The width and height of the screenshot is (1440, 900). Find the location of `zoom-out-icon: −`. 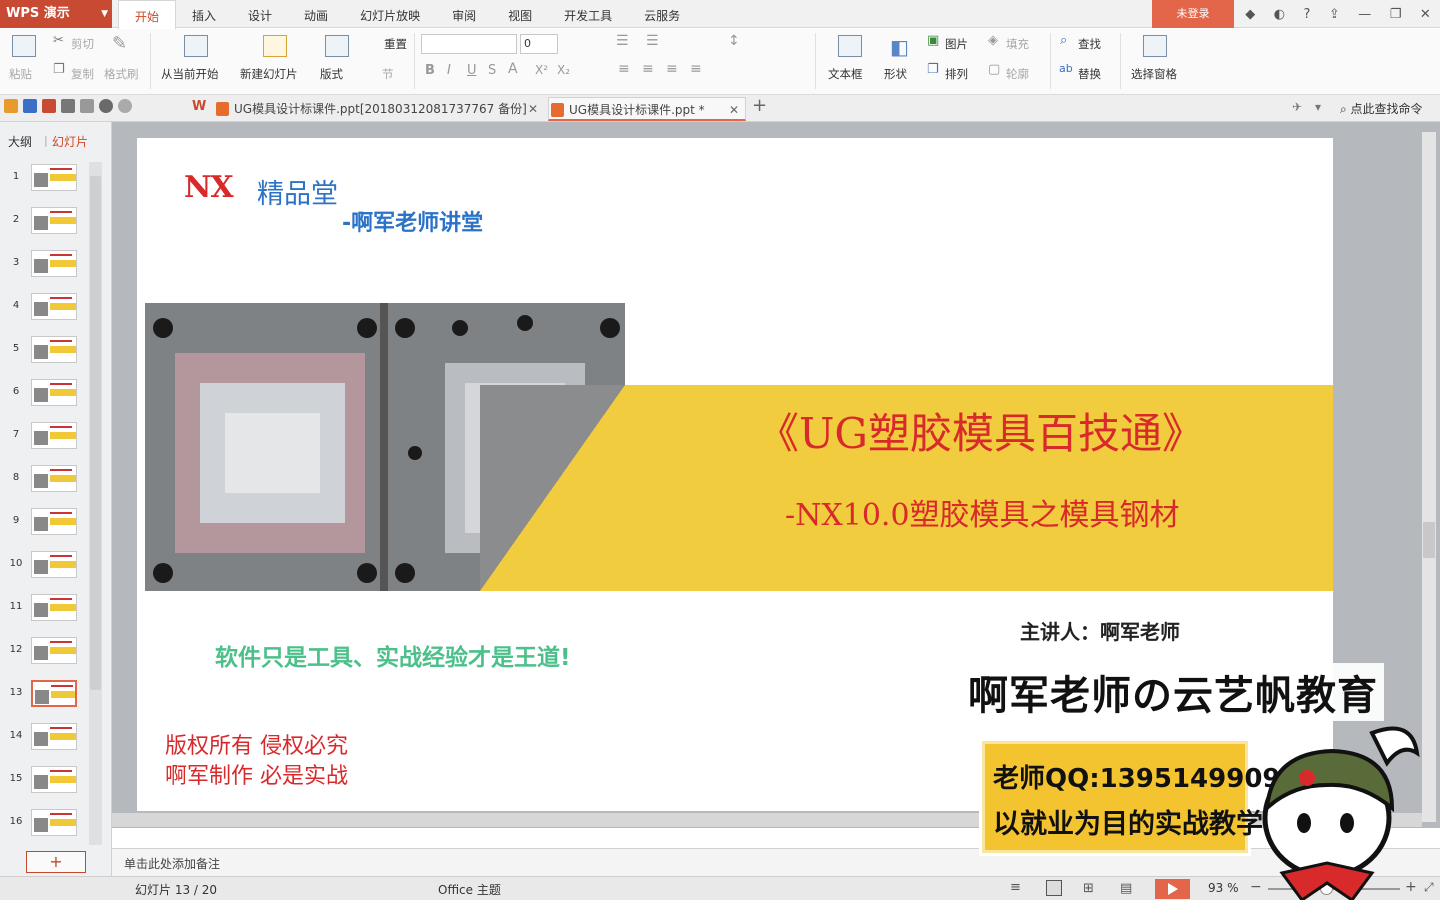

zoom-out-icon: − is located at coordinates (1256, 887).